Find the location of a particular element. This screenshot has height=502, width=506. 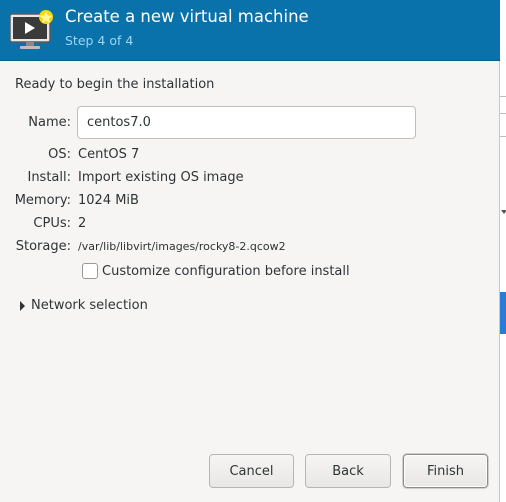

network-selection-label: Network selection is located at coordinates (89, 305).